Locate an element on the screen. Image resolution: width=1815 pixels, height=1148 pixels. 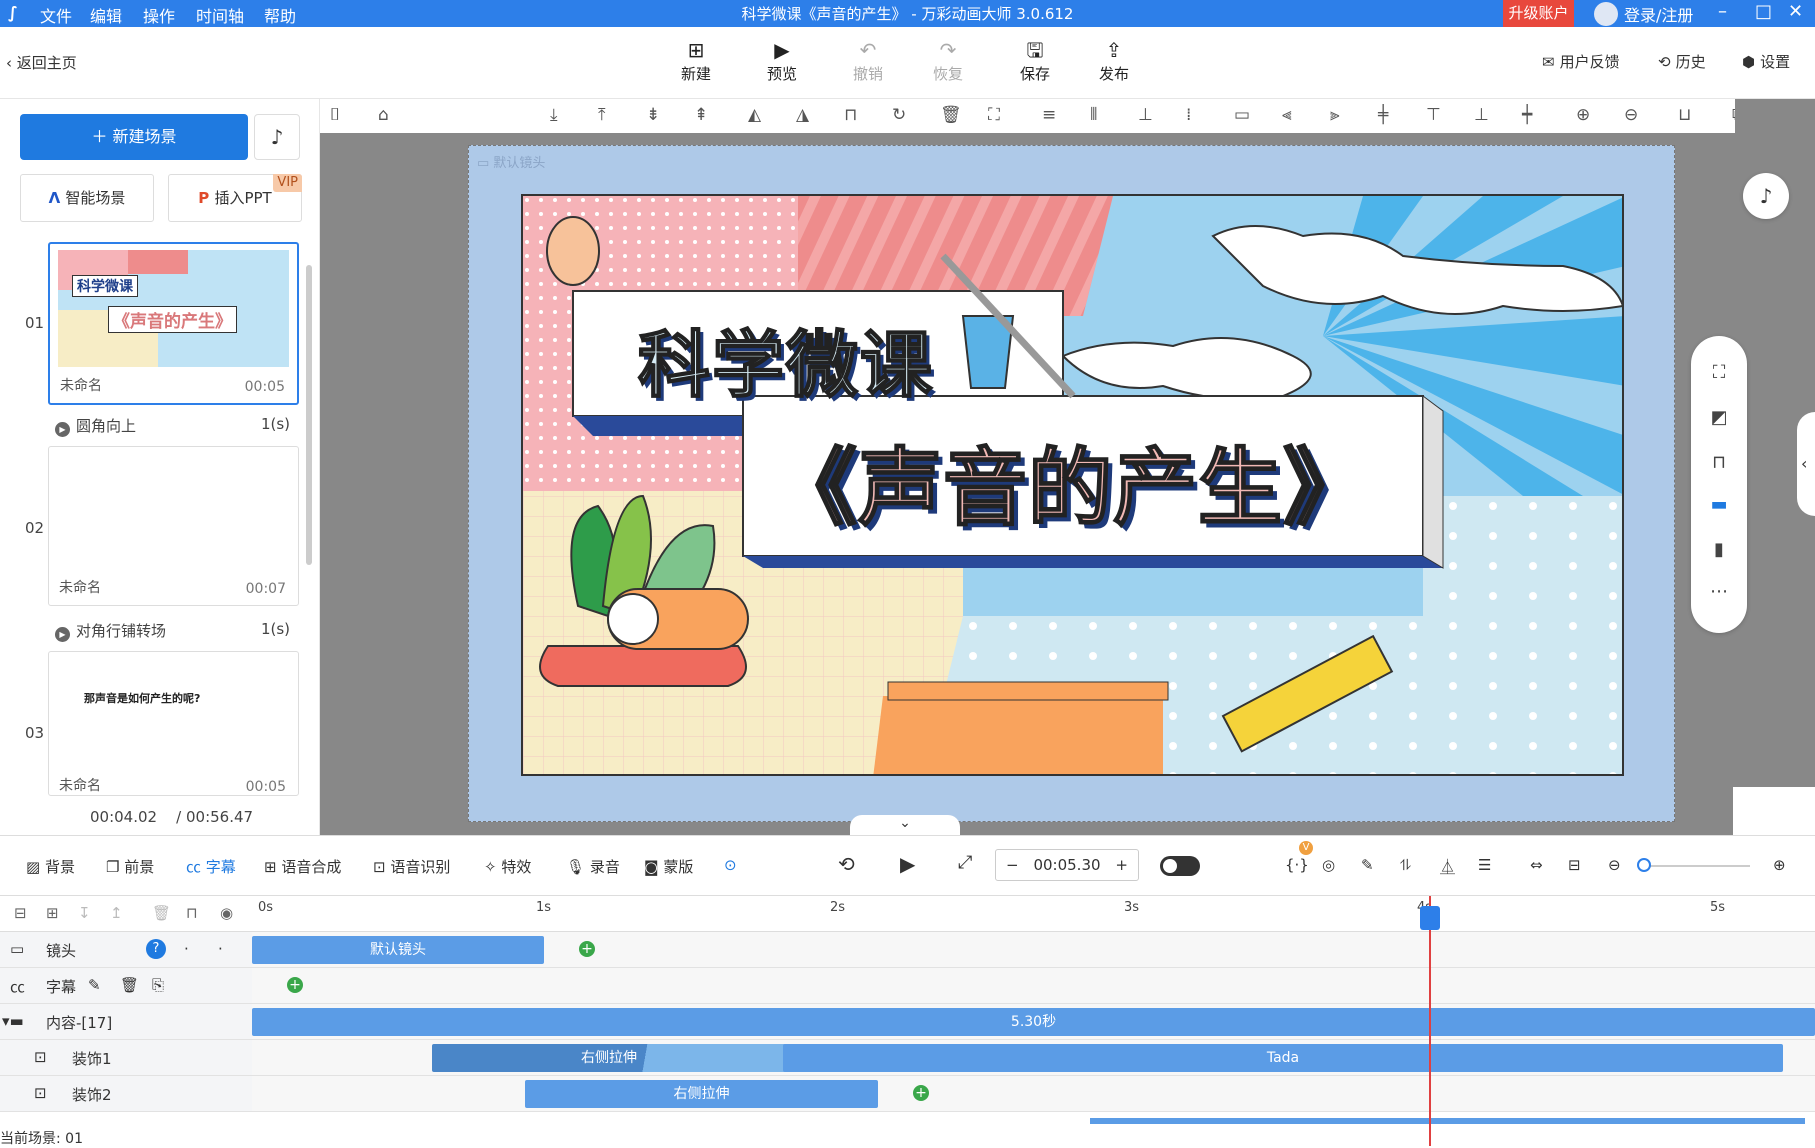
align-top-icon: ⊤ is located at coordinates (1433, 115).